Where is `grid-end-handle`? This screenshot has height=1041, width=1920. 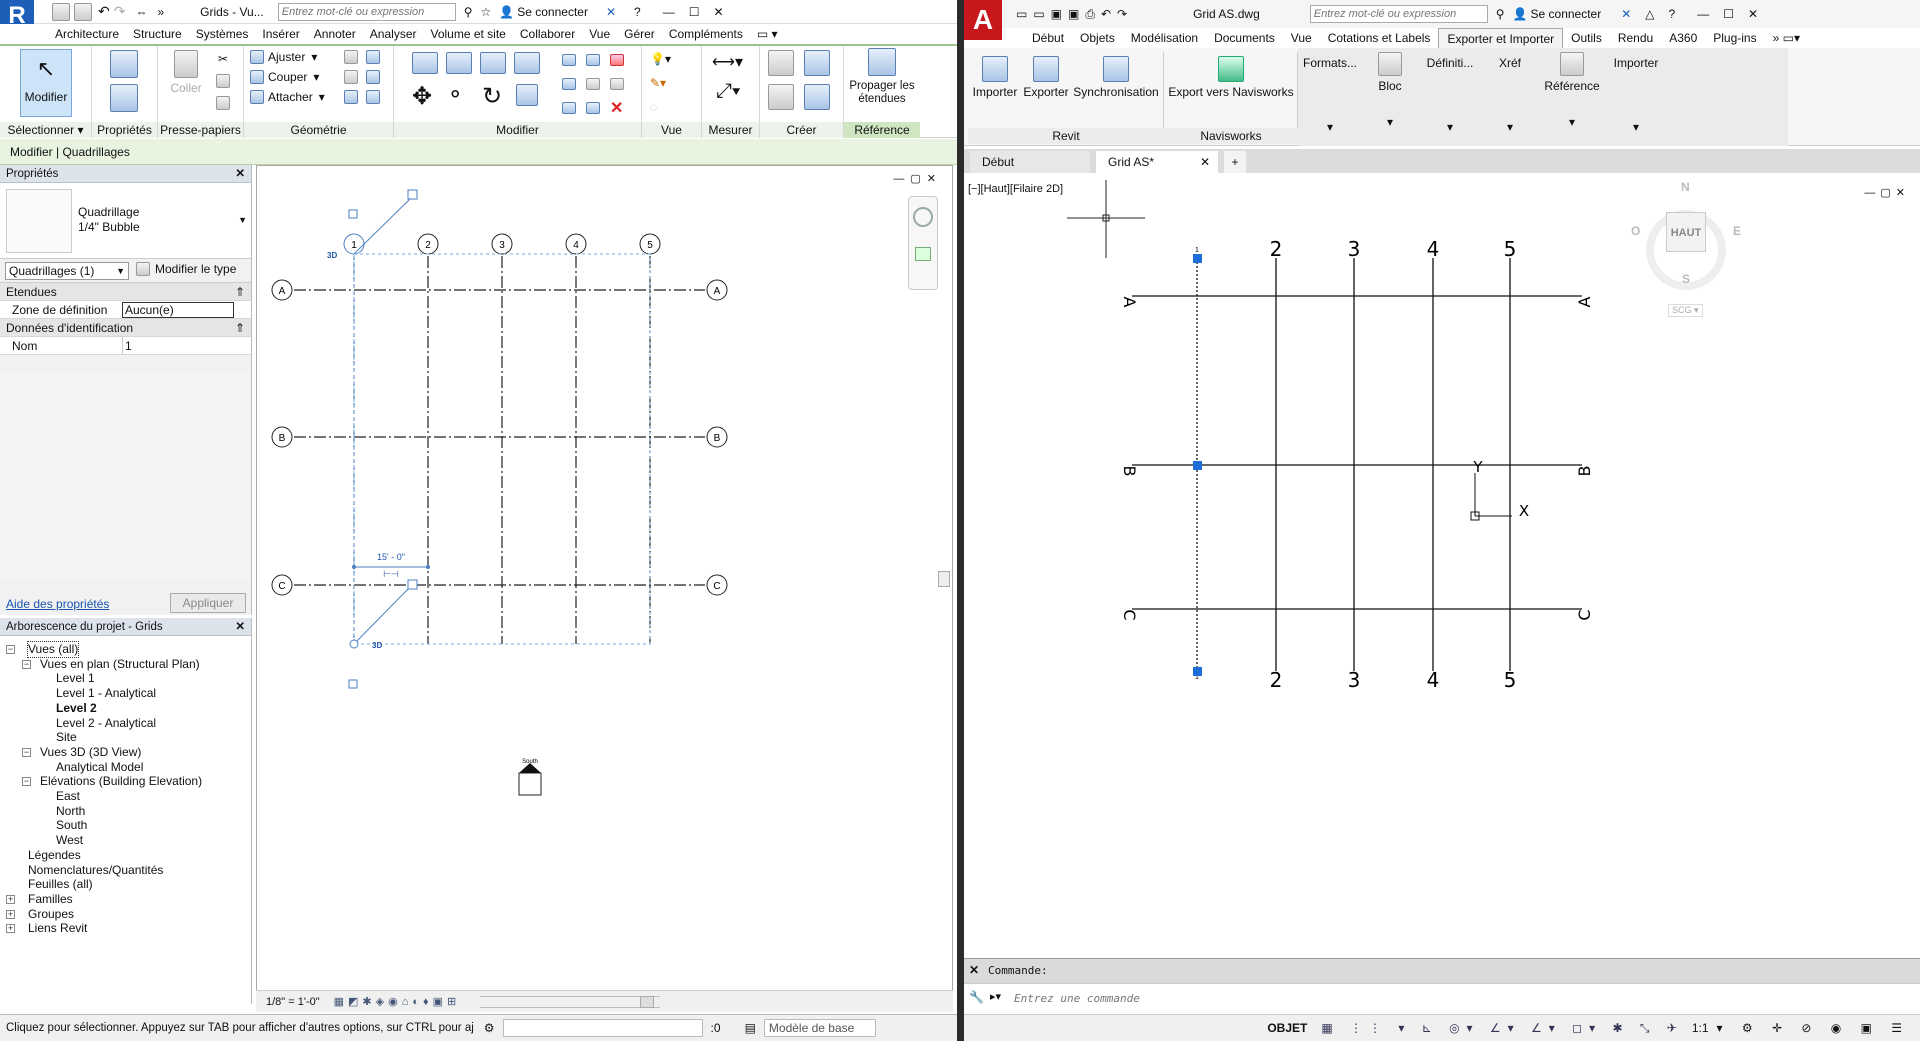 grid-end-handle is located at coordinates (354, 644).